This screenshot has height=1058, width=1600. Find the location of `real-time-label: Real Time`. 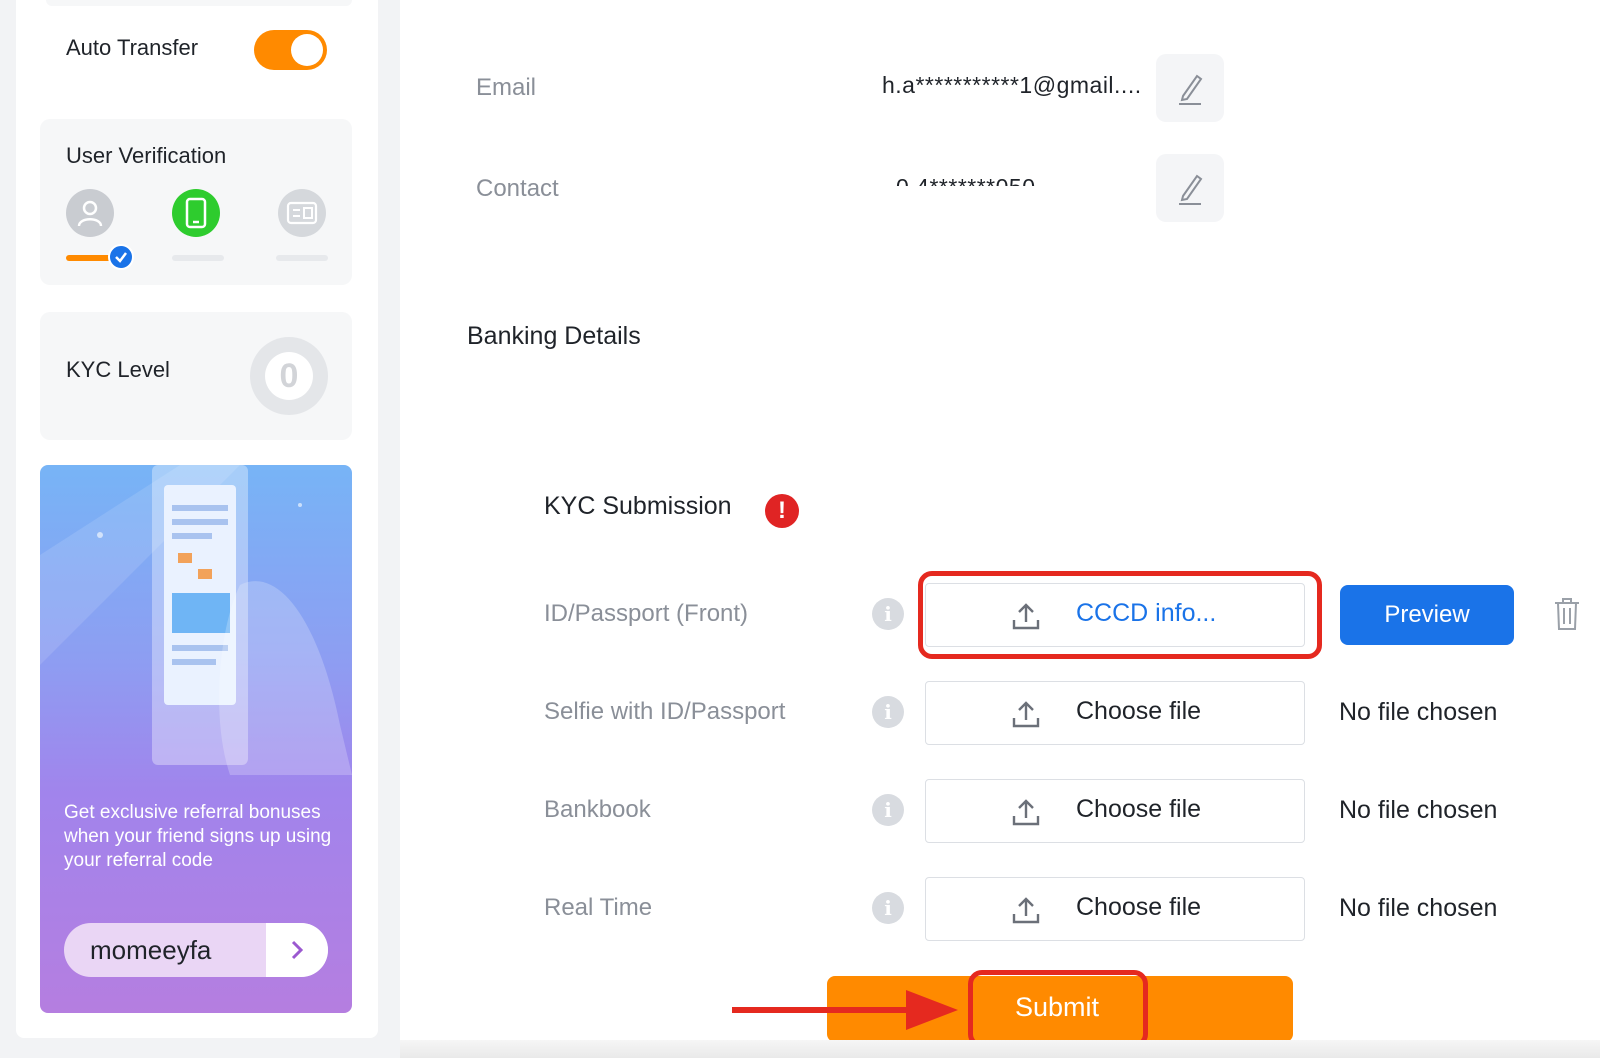

real-time-label: Real Time is located at coordinates (598, 907).